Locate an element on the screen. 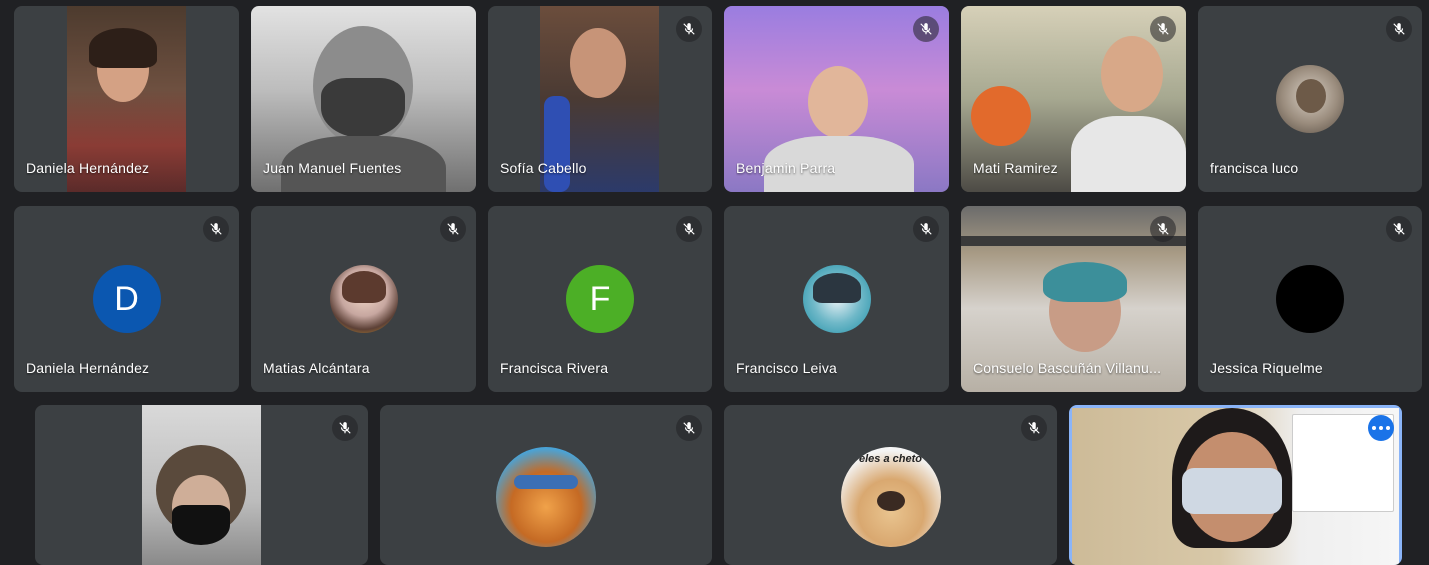 Image resolution: width=1429 pixels, height=565 pixels. participant-tile: francisca luco is located at coordinates (1310, 99).